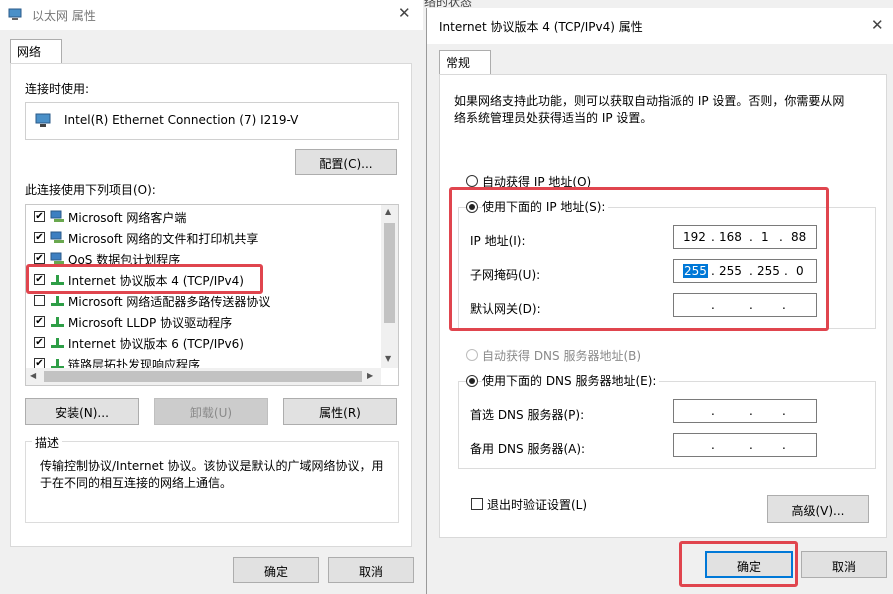 The image size is (893, 594). Describe the element at coordinates (477, 504) in the screenshot. I see `validate-on-exit-checkbox` at that location.